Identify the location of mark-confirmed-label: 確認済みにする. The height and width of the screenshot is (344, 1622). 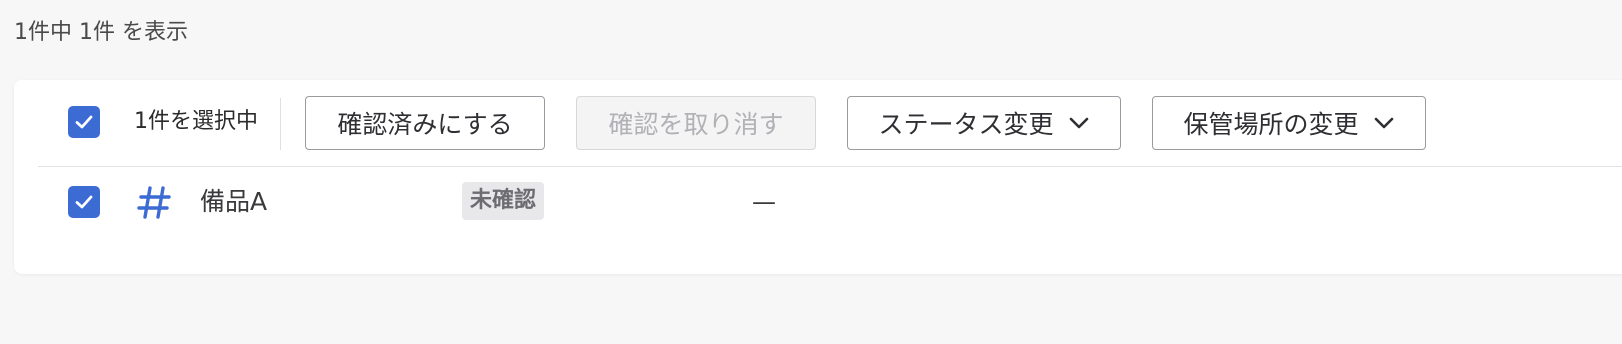
(425, 124).